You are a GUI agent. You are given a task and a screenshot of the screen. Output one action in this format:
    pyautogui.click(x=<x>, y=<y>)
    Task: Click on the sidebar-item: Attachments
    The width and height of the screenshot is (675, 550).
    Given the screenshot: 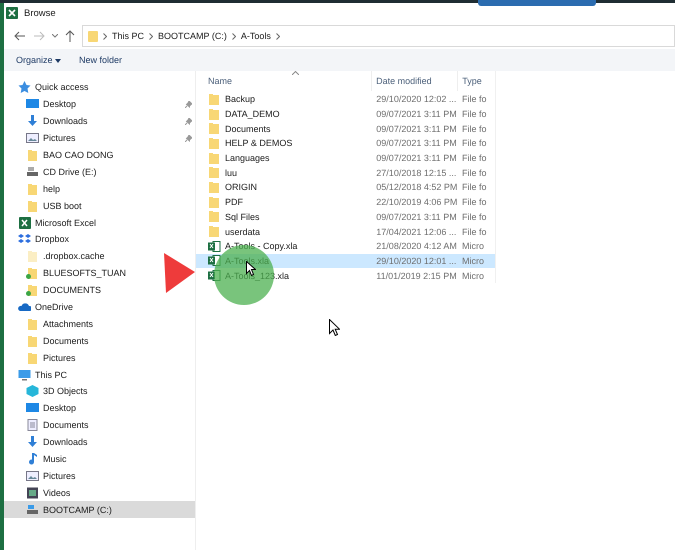 What is the action you would take?
    pyautogui.click(x=51, y=323)
    